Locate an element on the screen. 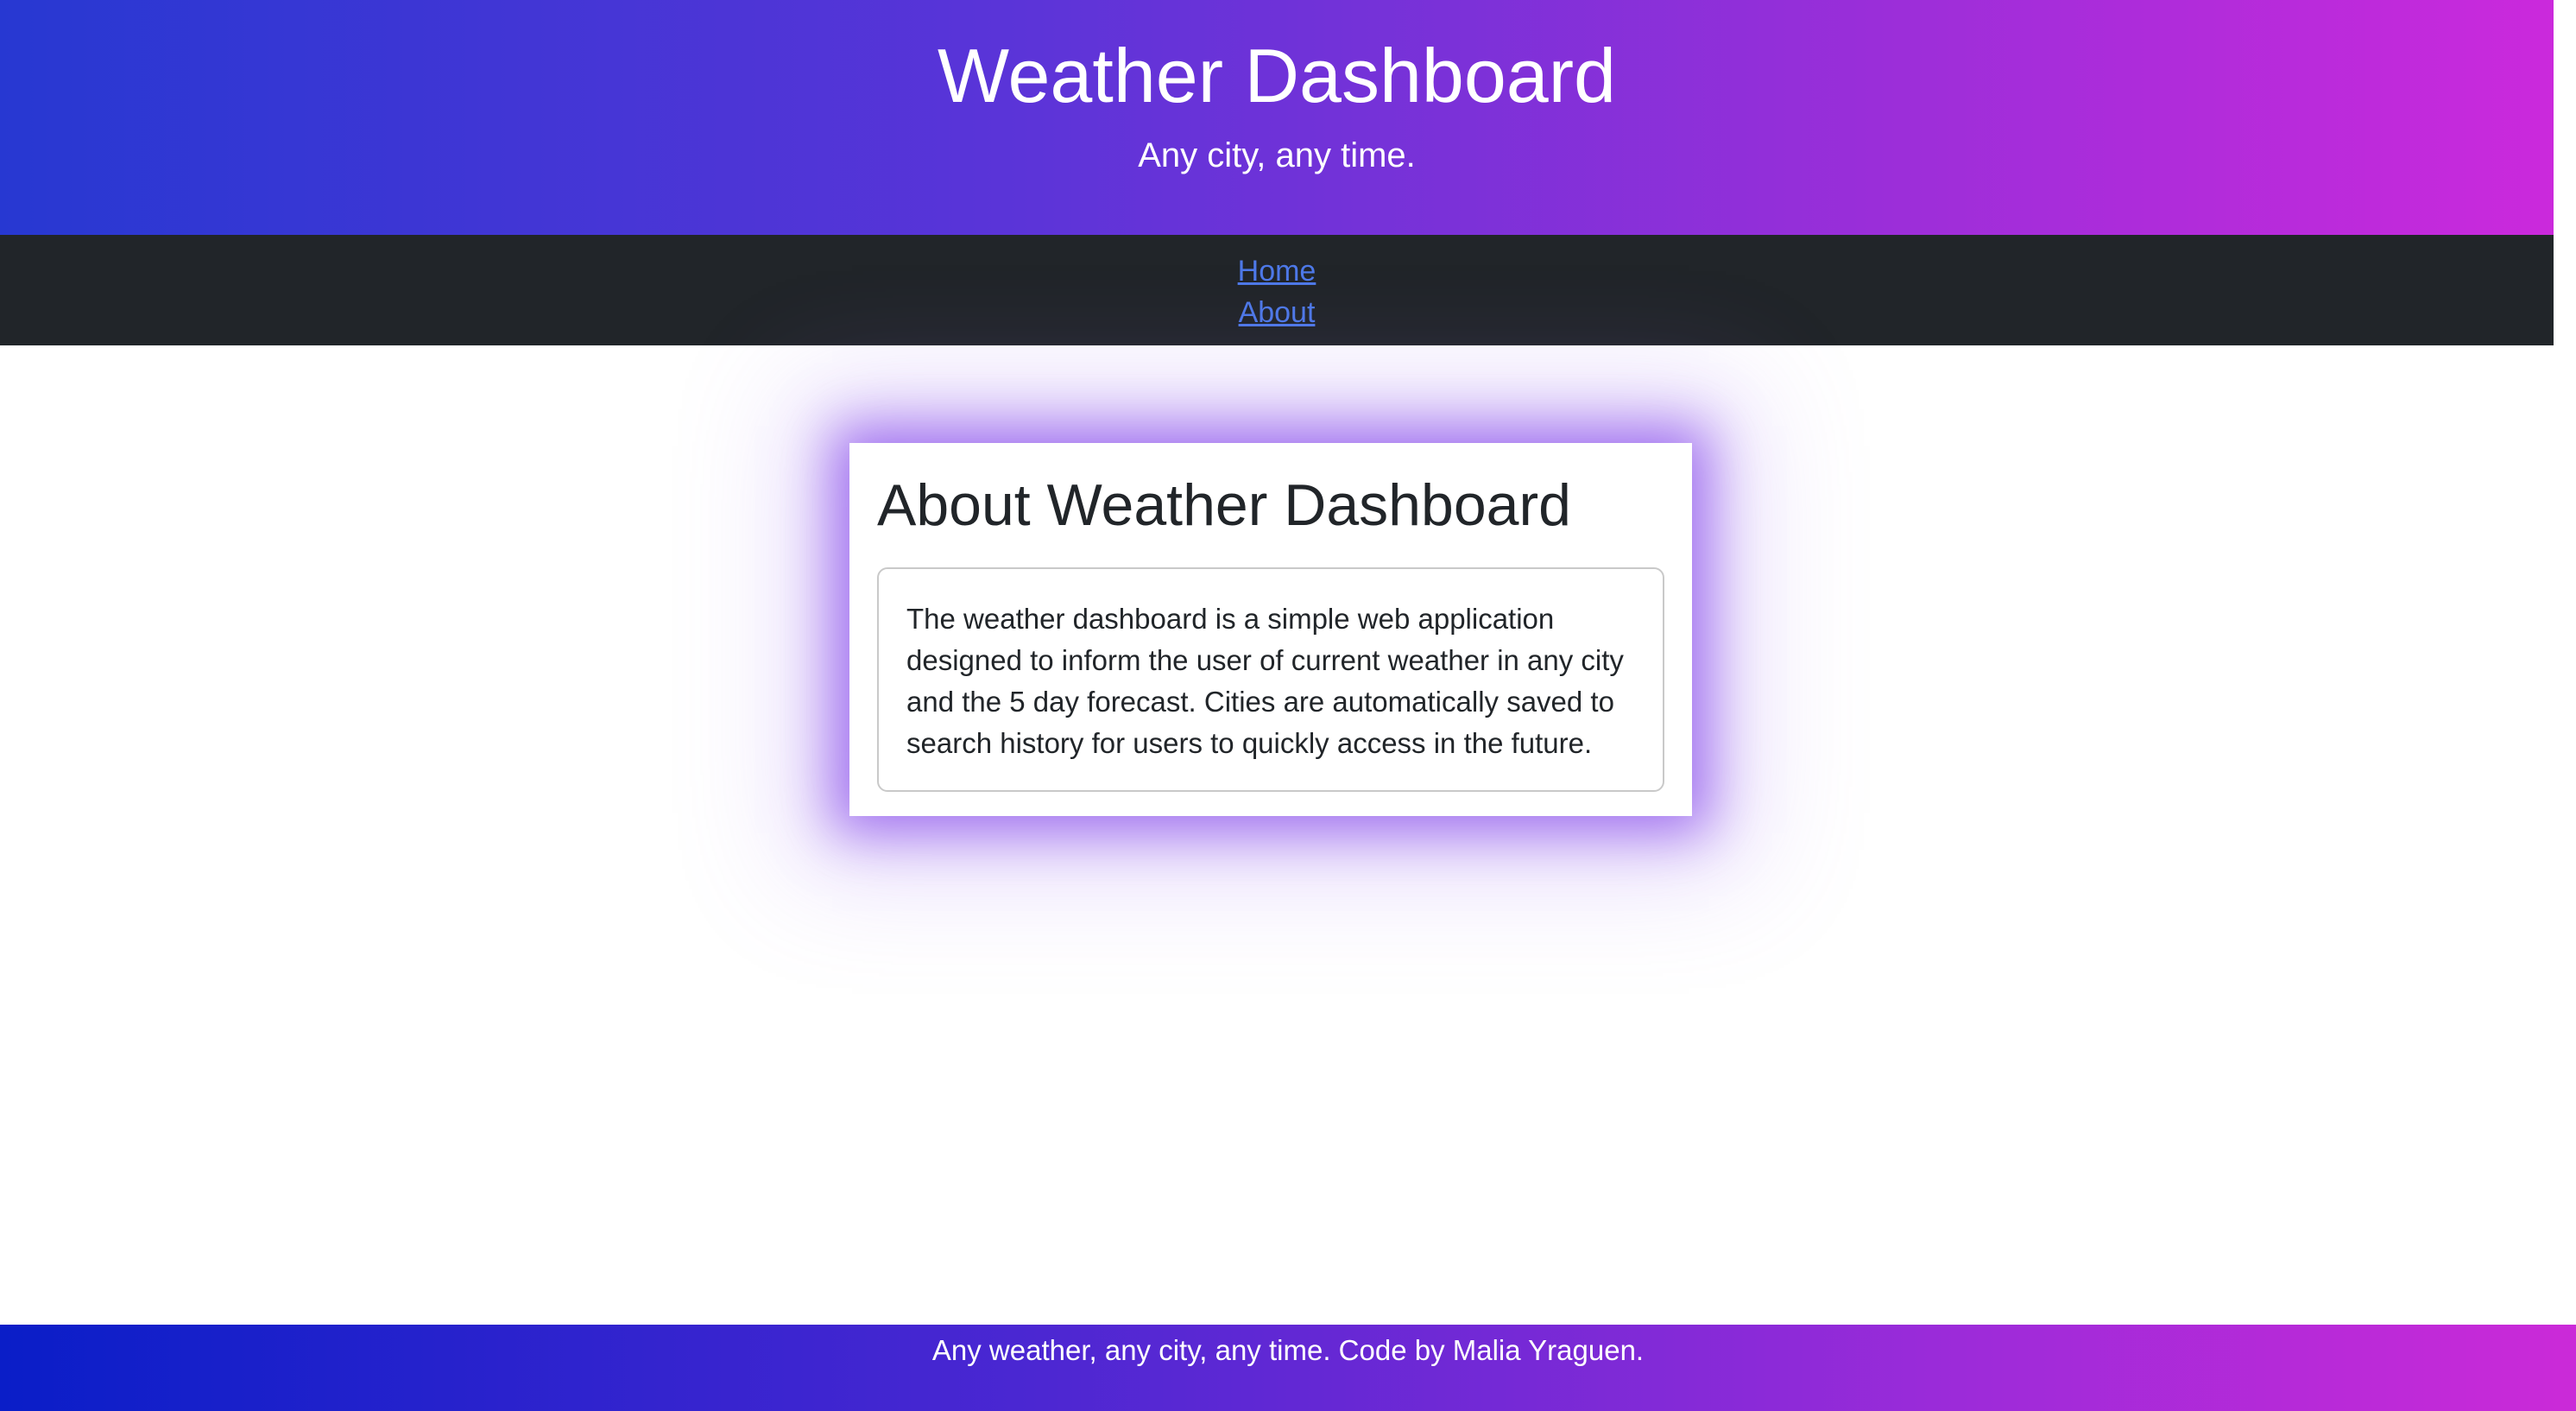 The height and width of the screenshot is (1411, 2576). about-card-title: About Weather Dashboard is located at coordinates (1224, 505).